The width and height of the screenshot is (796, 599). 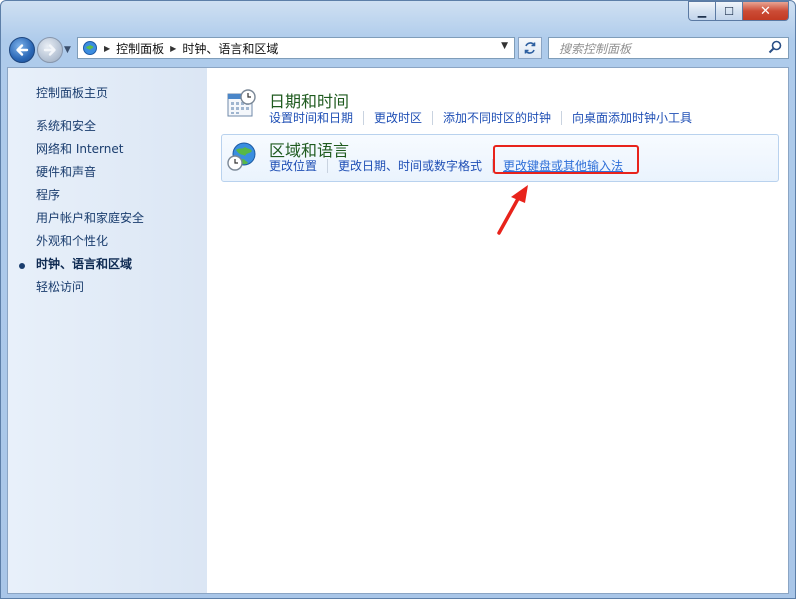 What do you see at coordinates (702, 11) in the screenshot?
I see `minimize-button: ▁` at bounding box center [702, 11].